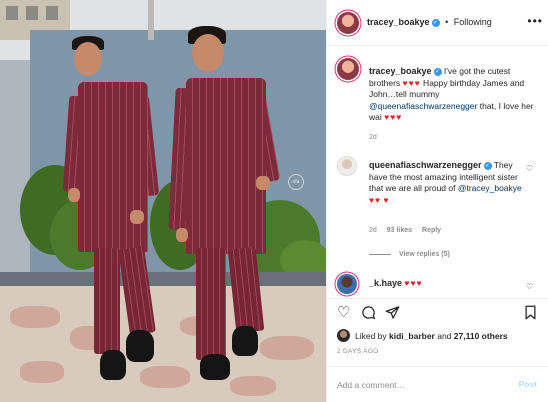 The height and width of the screenshot is (402, 548). What do you see at coordinates (444, 336) in the screenshot?
I see `likes-middle: and` at bounding box center [444, 336].